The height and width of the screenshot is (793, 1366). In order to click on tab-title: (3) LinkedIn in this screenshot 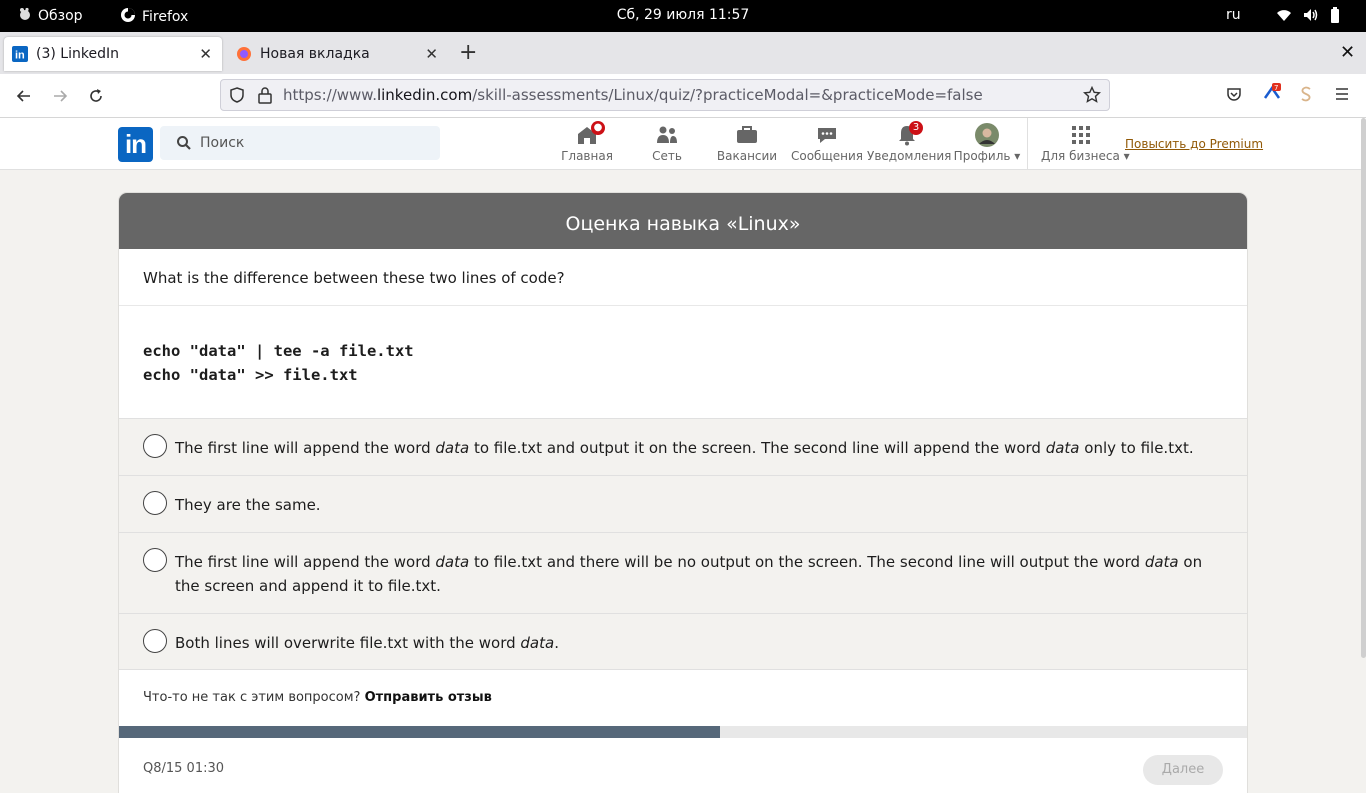, I will do `click(77, 54)`.